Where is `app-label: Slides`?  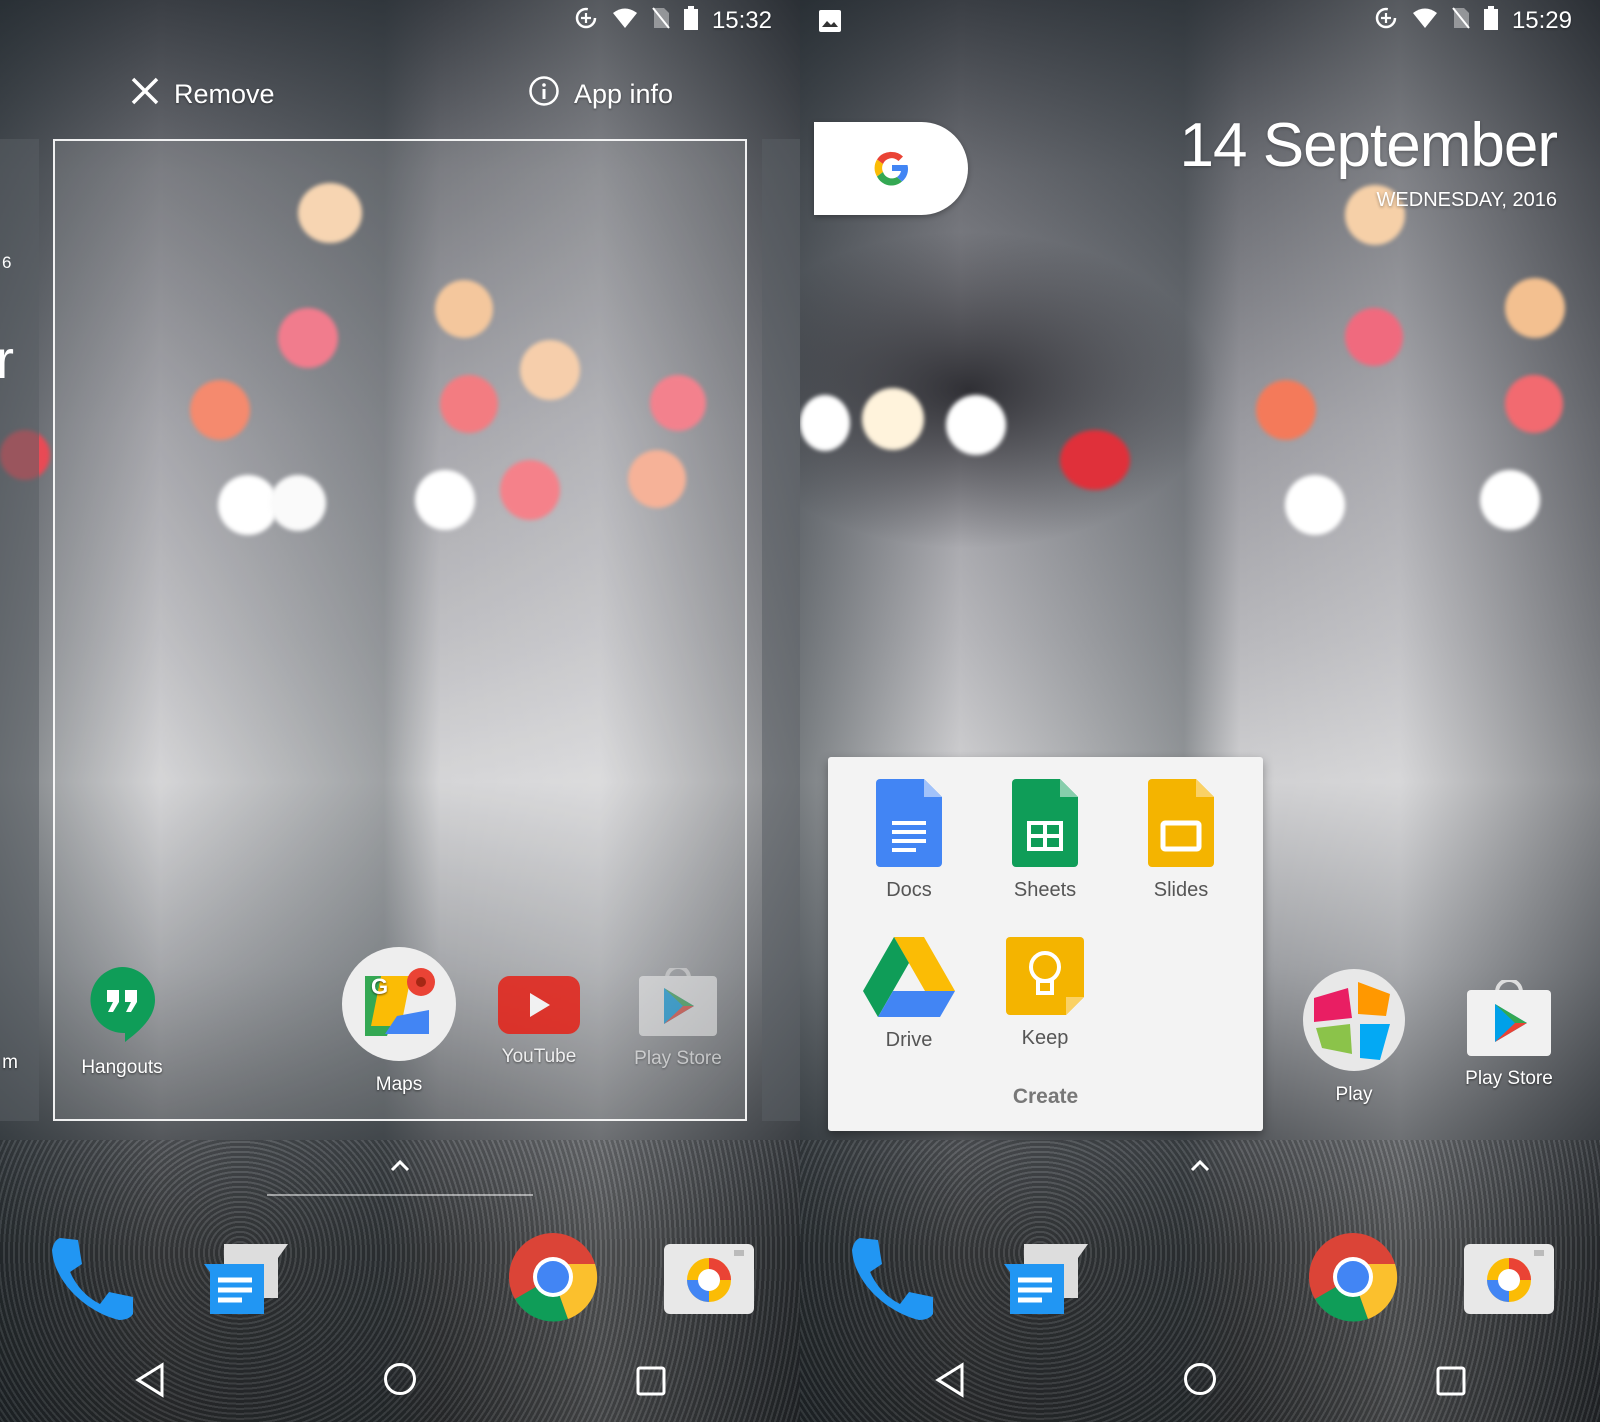 app-label: Slides is located at coordinates (1181, 890).